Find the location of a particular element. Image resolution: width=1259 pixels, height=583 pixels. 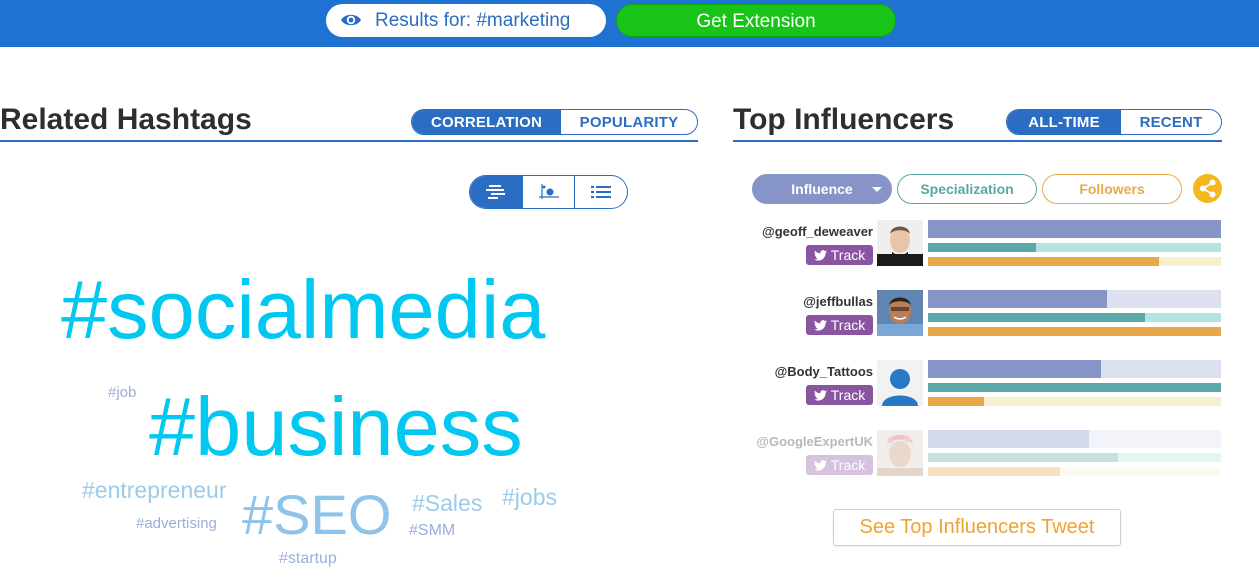

results-pill: Results for: #marketing is located at coordinates (466, 20).